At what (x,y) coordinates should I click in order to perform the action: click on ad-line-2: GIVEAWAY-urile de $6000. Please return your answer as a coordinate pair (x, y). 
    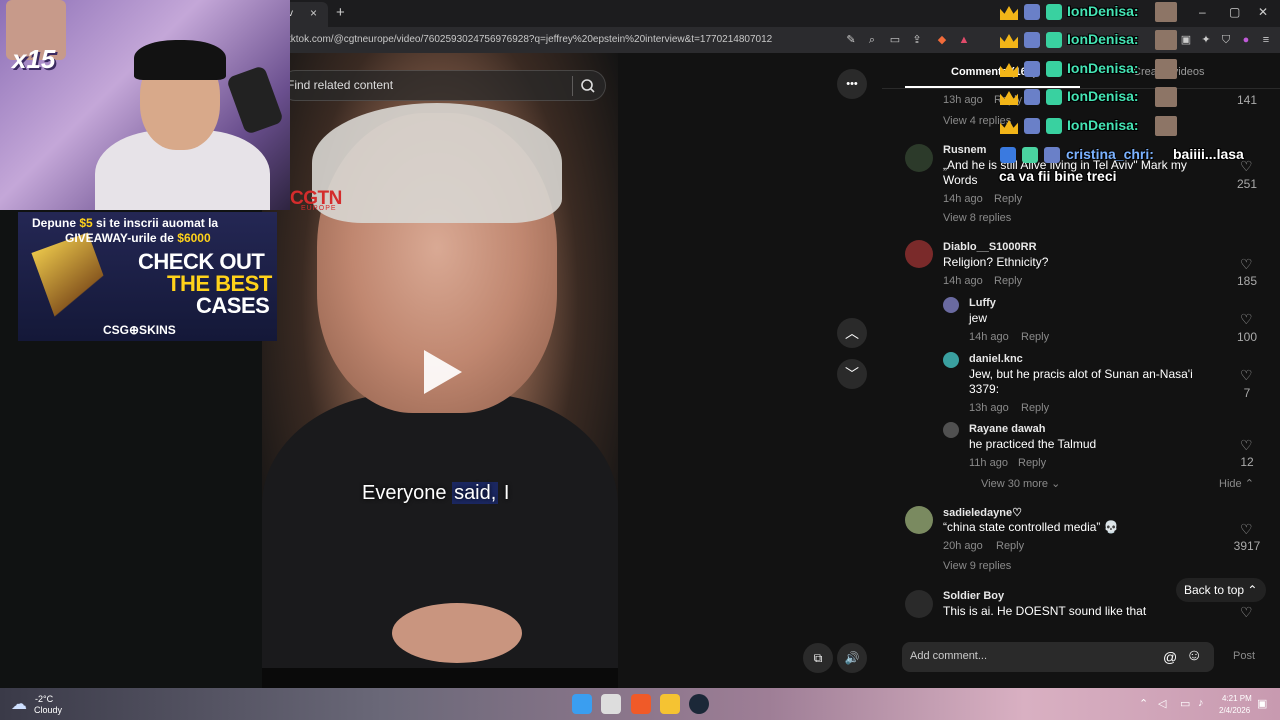
    Looking at the image, I should click on (138, 238).